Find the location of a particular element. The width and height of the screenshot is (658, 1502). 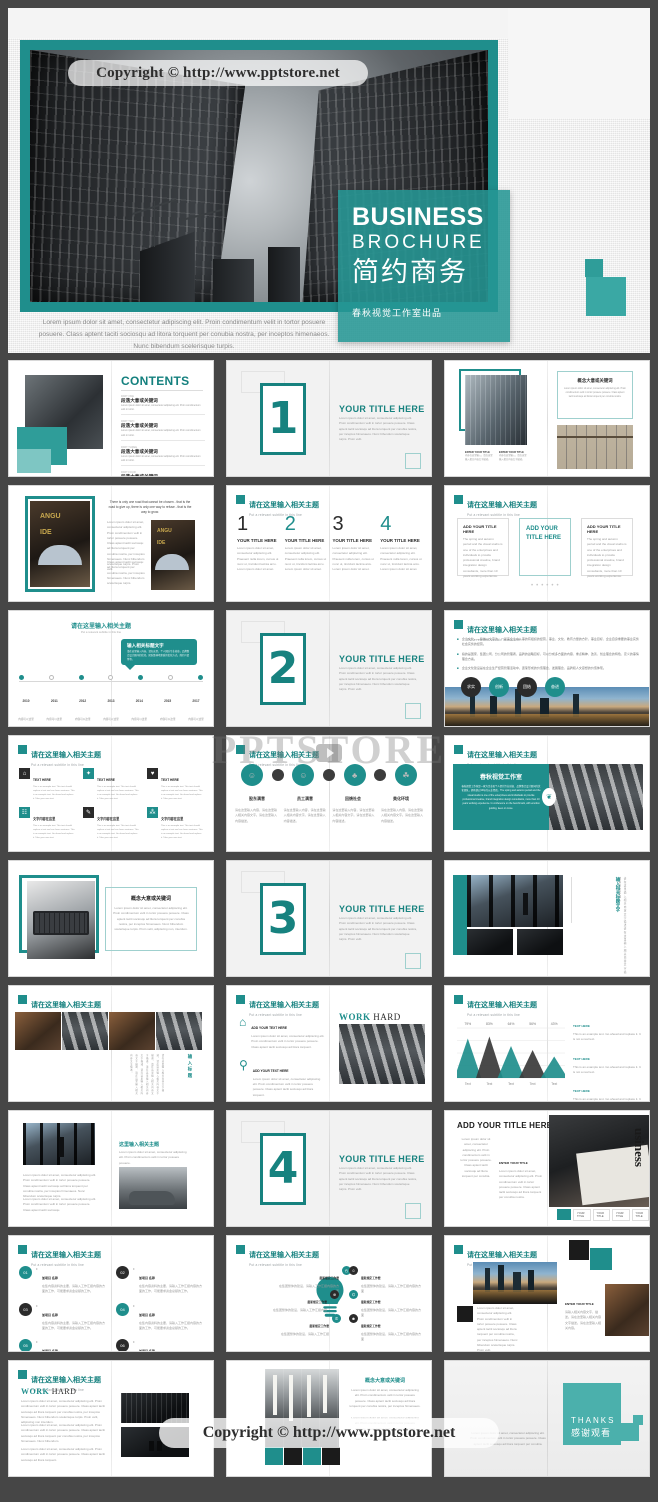

slide-title: ENTER YOUR TITLE is located at coordinates (579, 1304).